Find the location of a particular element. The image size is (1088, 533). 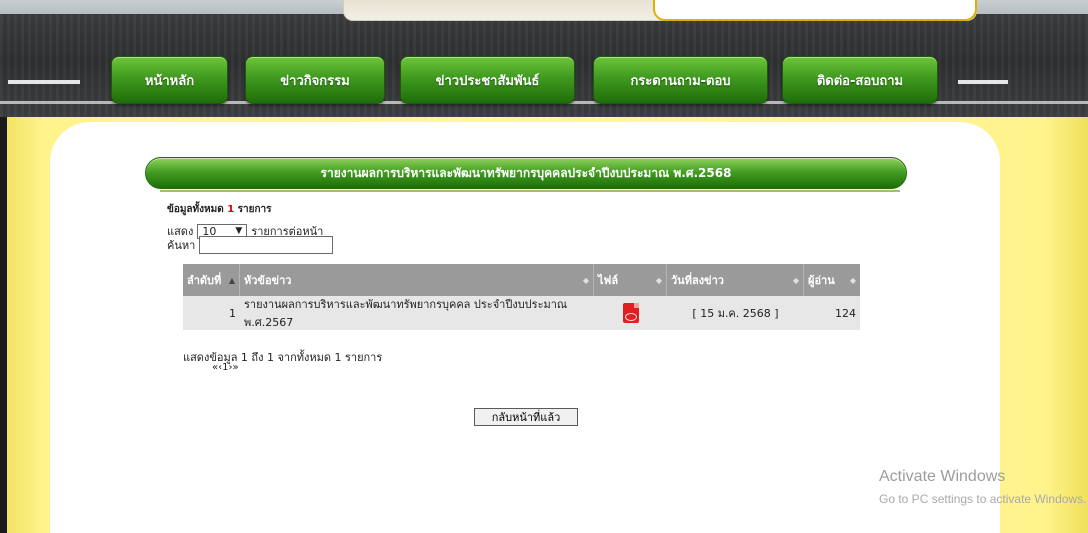

col-header-no: ลำดับที่ ▲ is located at coordinates (211, 280).